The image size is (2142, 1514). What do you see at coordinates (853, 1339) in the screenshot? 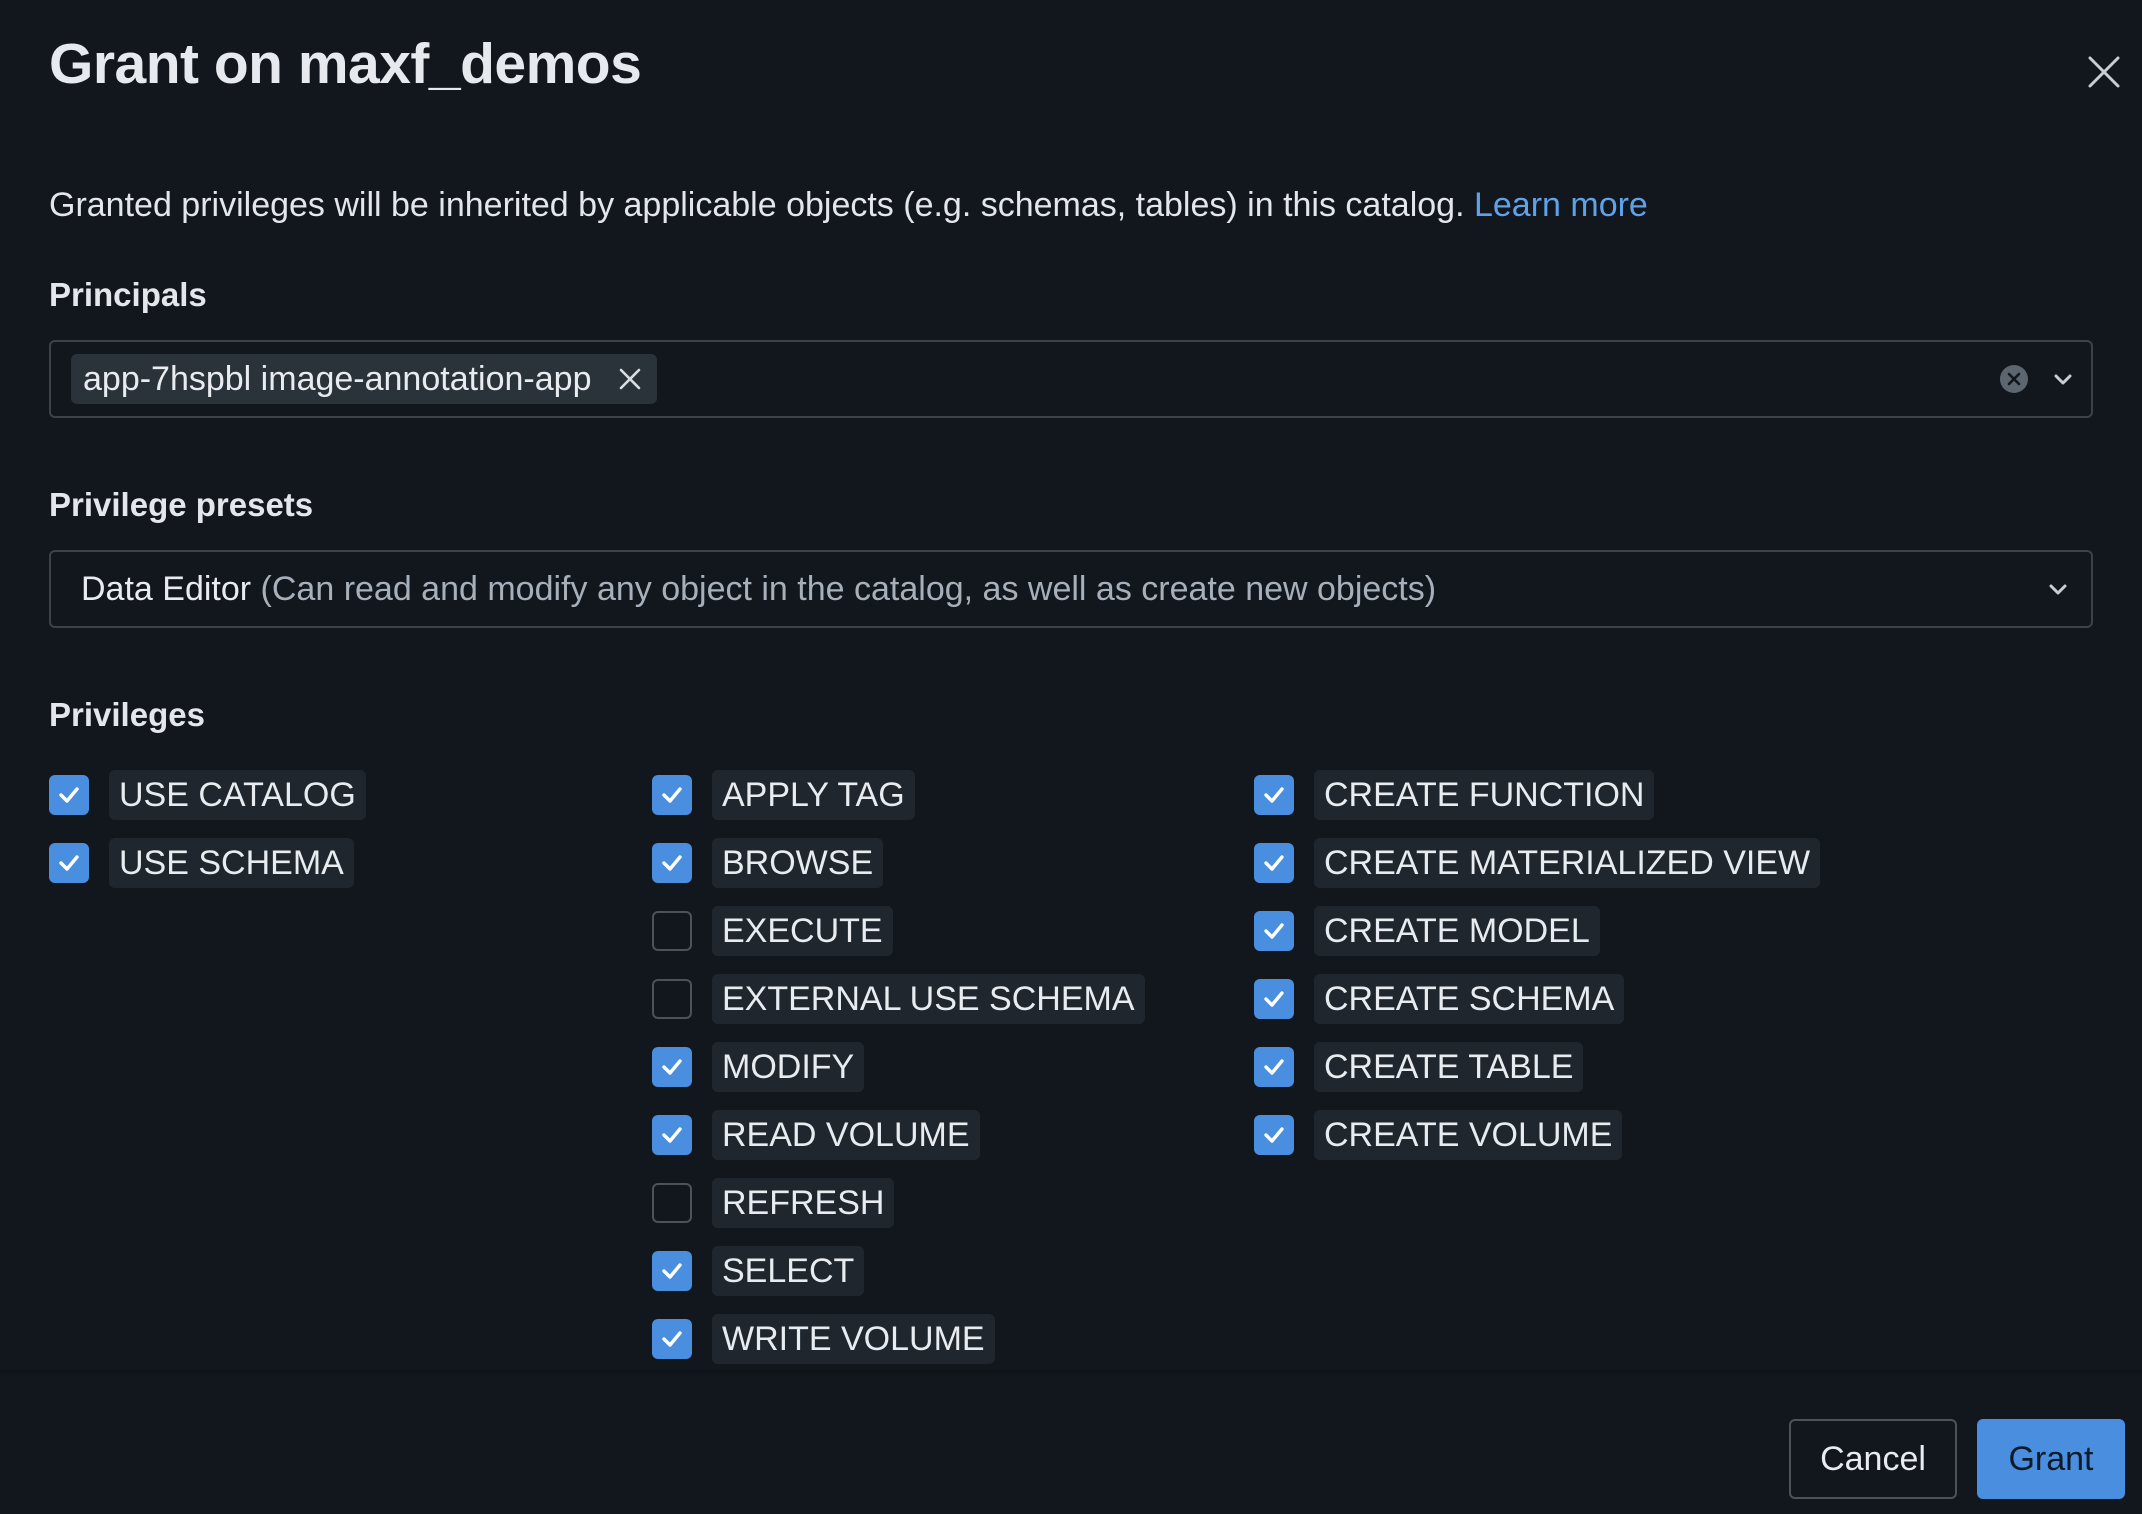
I see `privilege-label: WRITE VOLUME` at bounding box center [853, 1339].